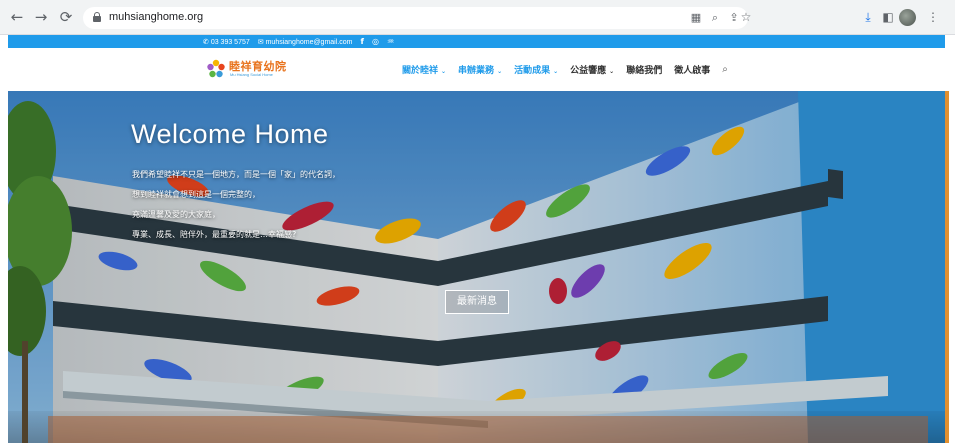  Describe the element at coordinates (230, 42) in the screenshot. I see `phone-number: 03 393 5757` at that location.